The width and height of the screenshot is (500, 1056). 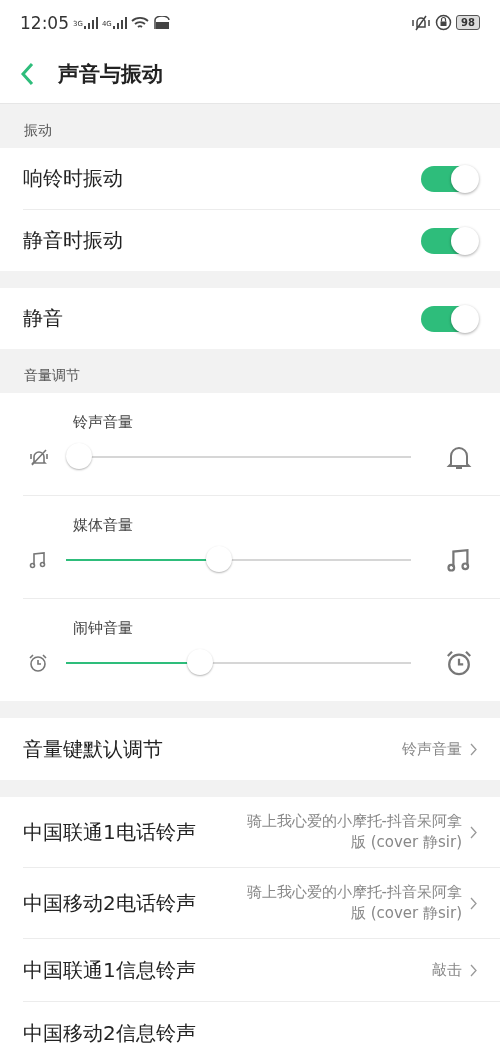 What do you see at coordinates (432, 749) in the screenshot?
I see `setting-value: 铃声音量` at bounding box center [432, 749].